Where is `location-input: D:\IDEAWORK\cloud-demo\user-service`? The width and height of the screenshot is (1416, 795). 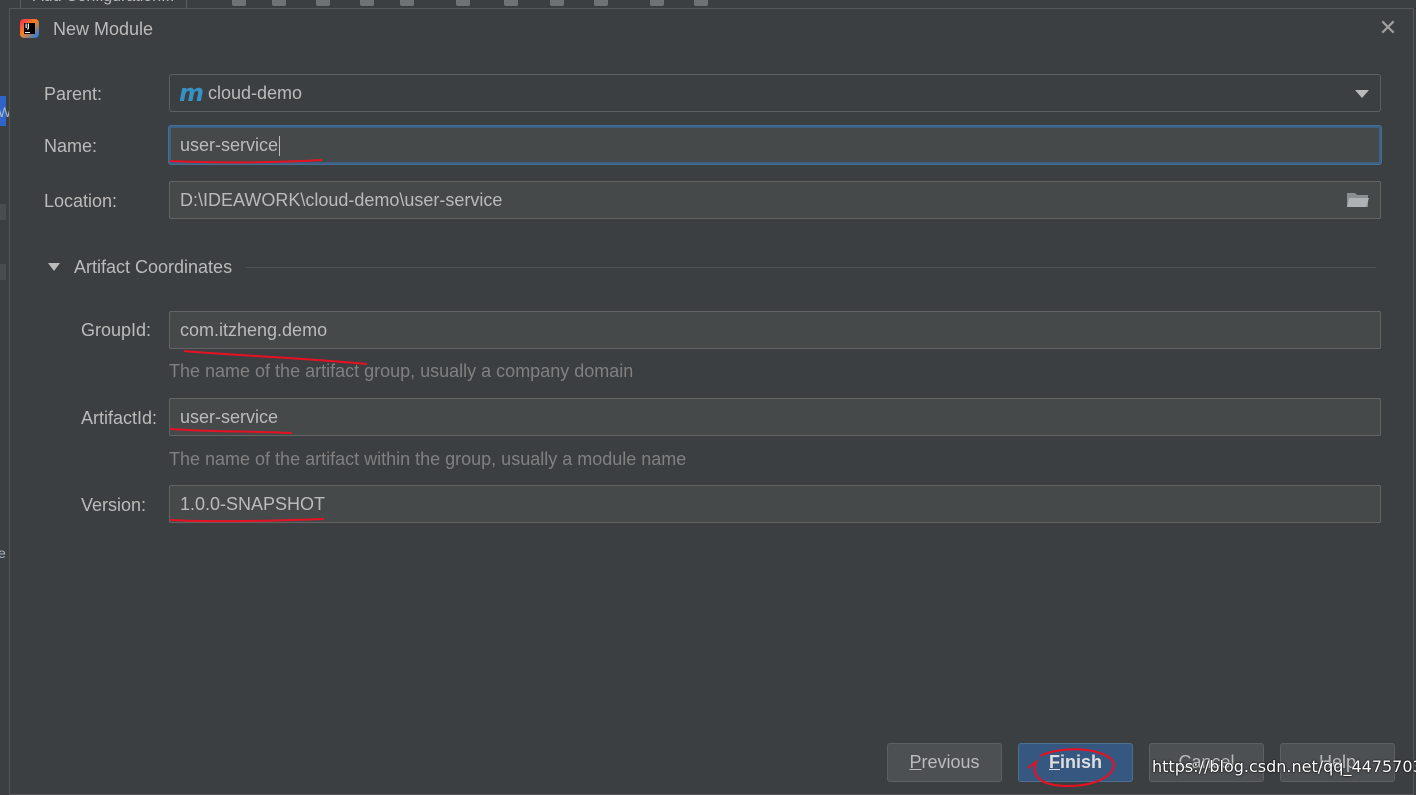 location-input: D:\IDEAWORK\cloud-demo\user-service is located at coordinates (775, 200).